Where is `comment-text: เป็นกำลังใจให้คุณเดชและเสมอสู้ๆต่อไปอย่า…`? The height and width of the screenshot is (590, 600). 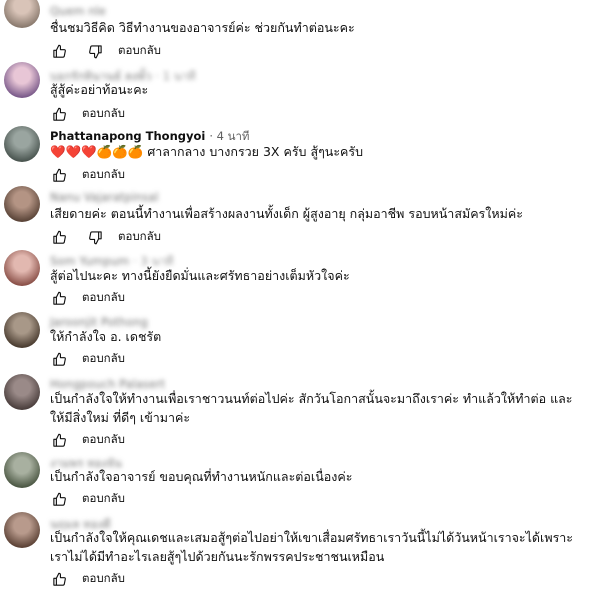
comment-text: เป็นกำลังใจให้คุณเดชและเสมอสู้ๆต่อไปอย่า… is located at coordinates (312, 547).